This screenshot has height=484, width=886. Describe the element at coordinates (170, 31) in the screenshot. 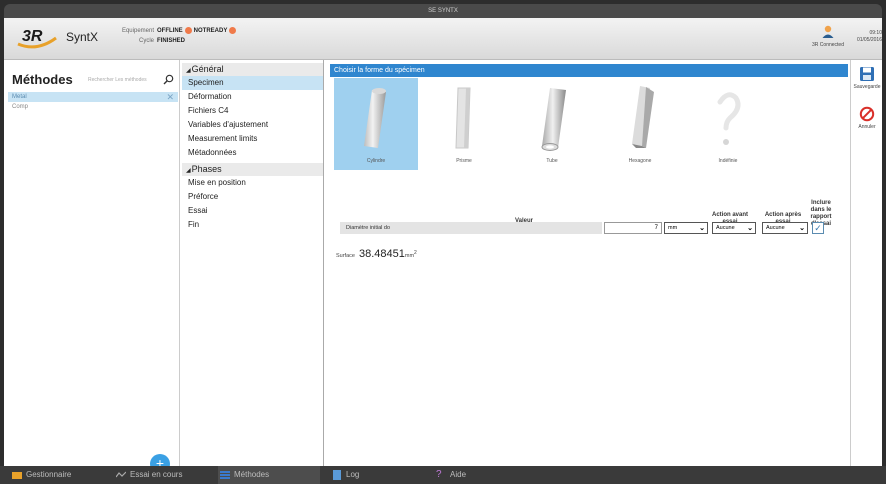

I see `equipment-status-value: OFFLINE` at that location.